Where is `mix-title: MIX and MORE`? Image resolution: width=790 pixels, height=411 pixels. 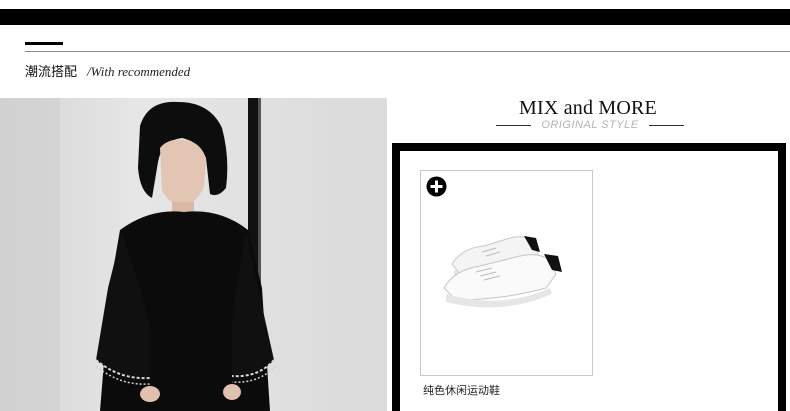 mix-title: MIX and MORE is located at coordinates (588, 108).